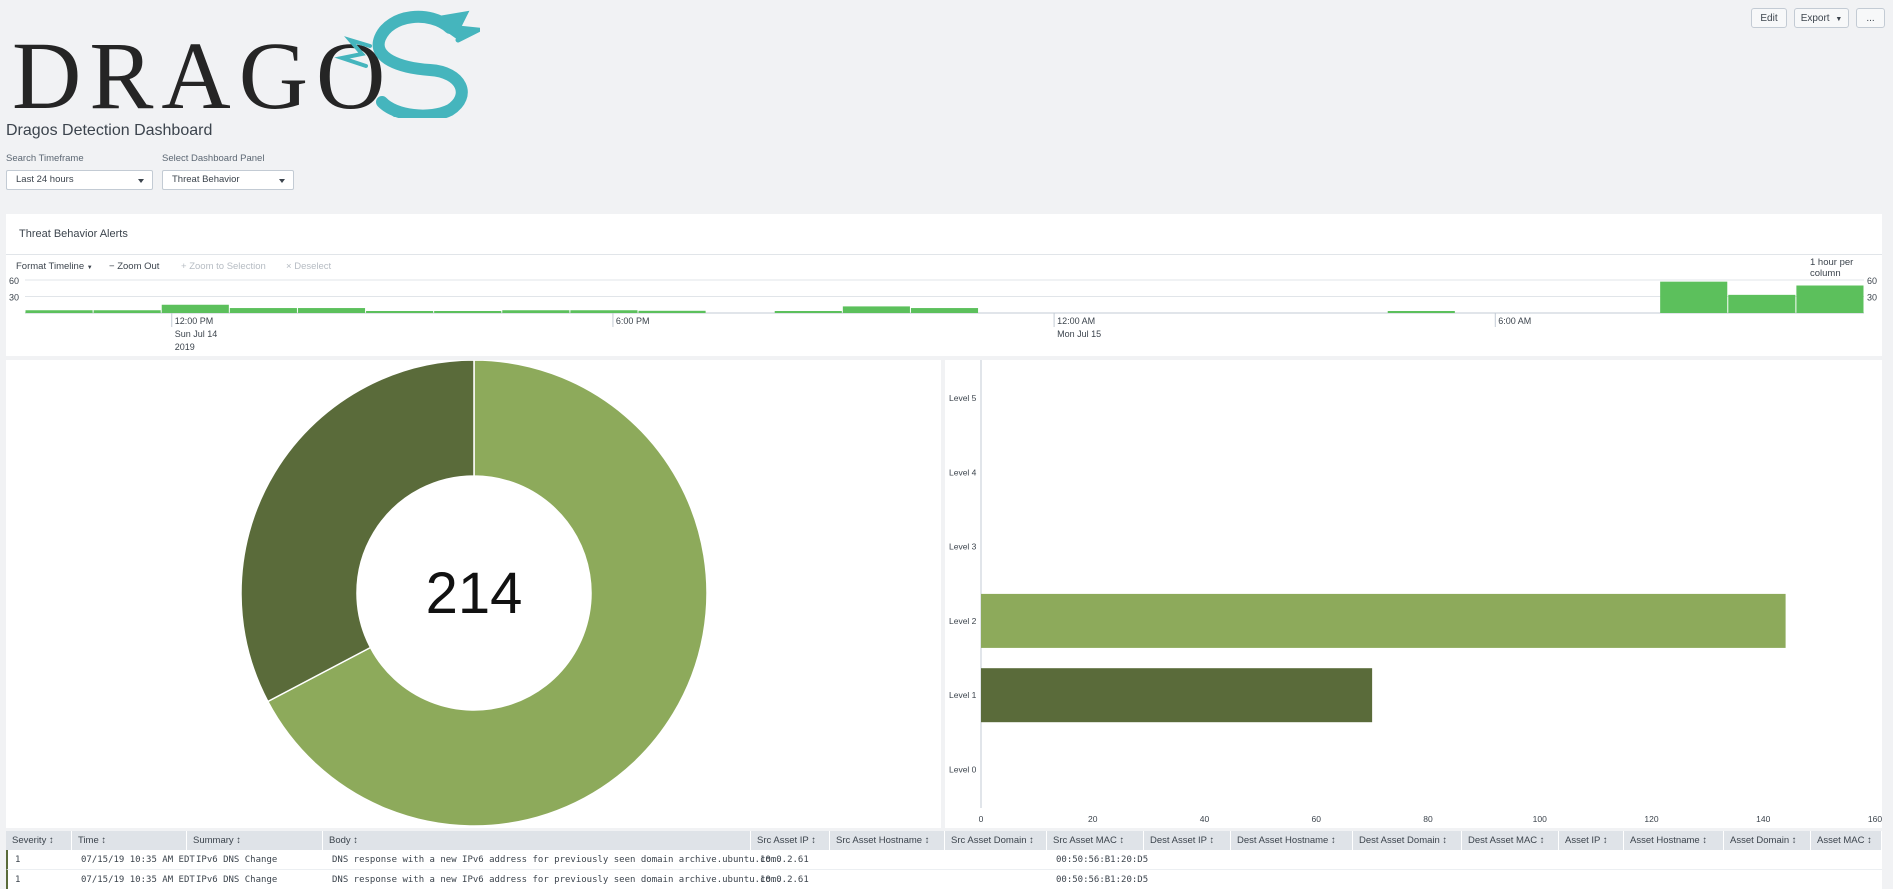 This screenshot has height=889, width=1893. Describe the element at coordinates (129, 840) in the screenshot. I see `column-header: Time ↕` at that location.